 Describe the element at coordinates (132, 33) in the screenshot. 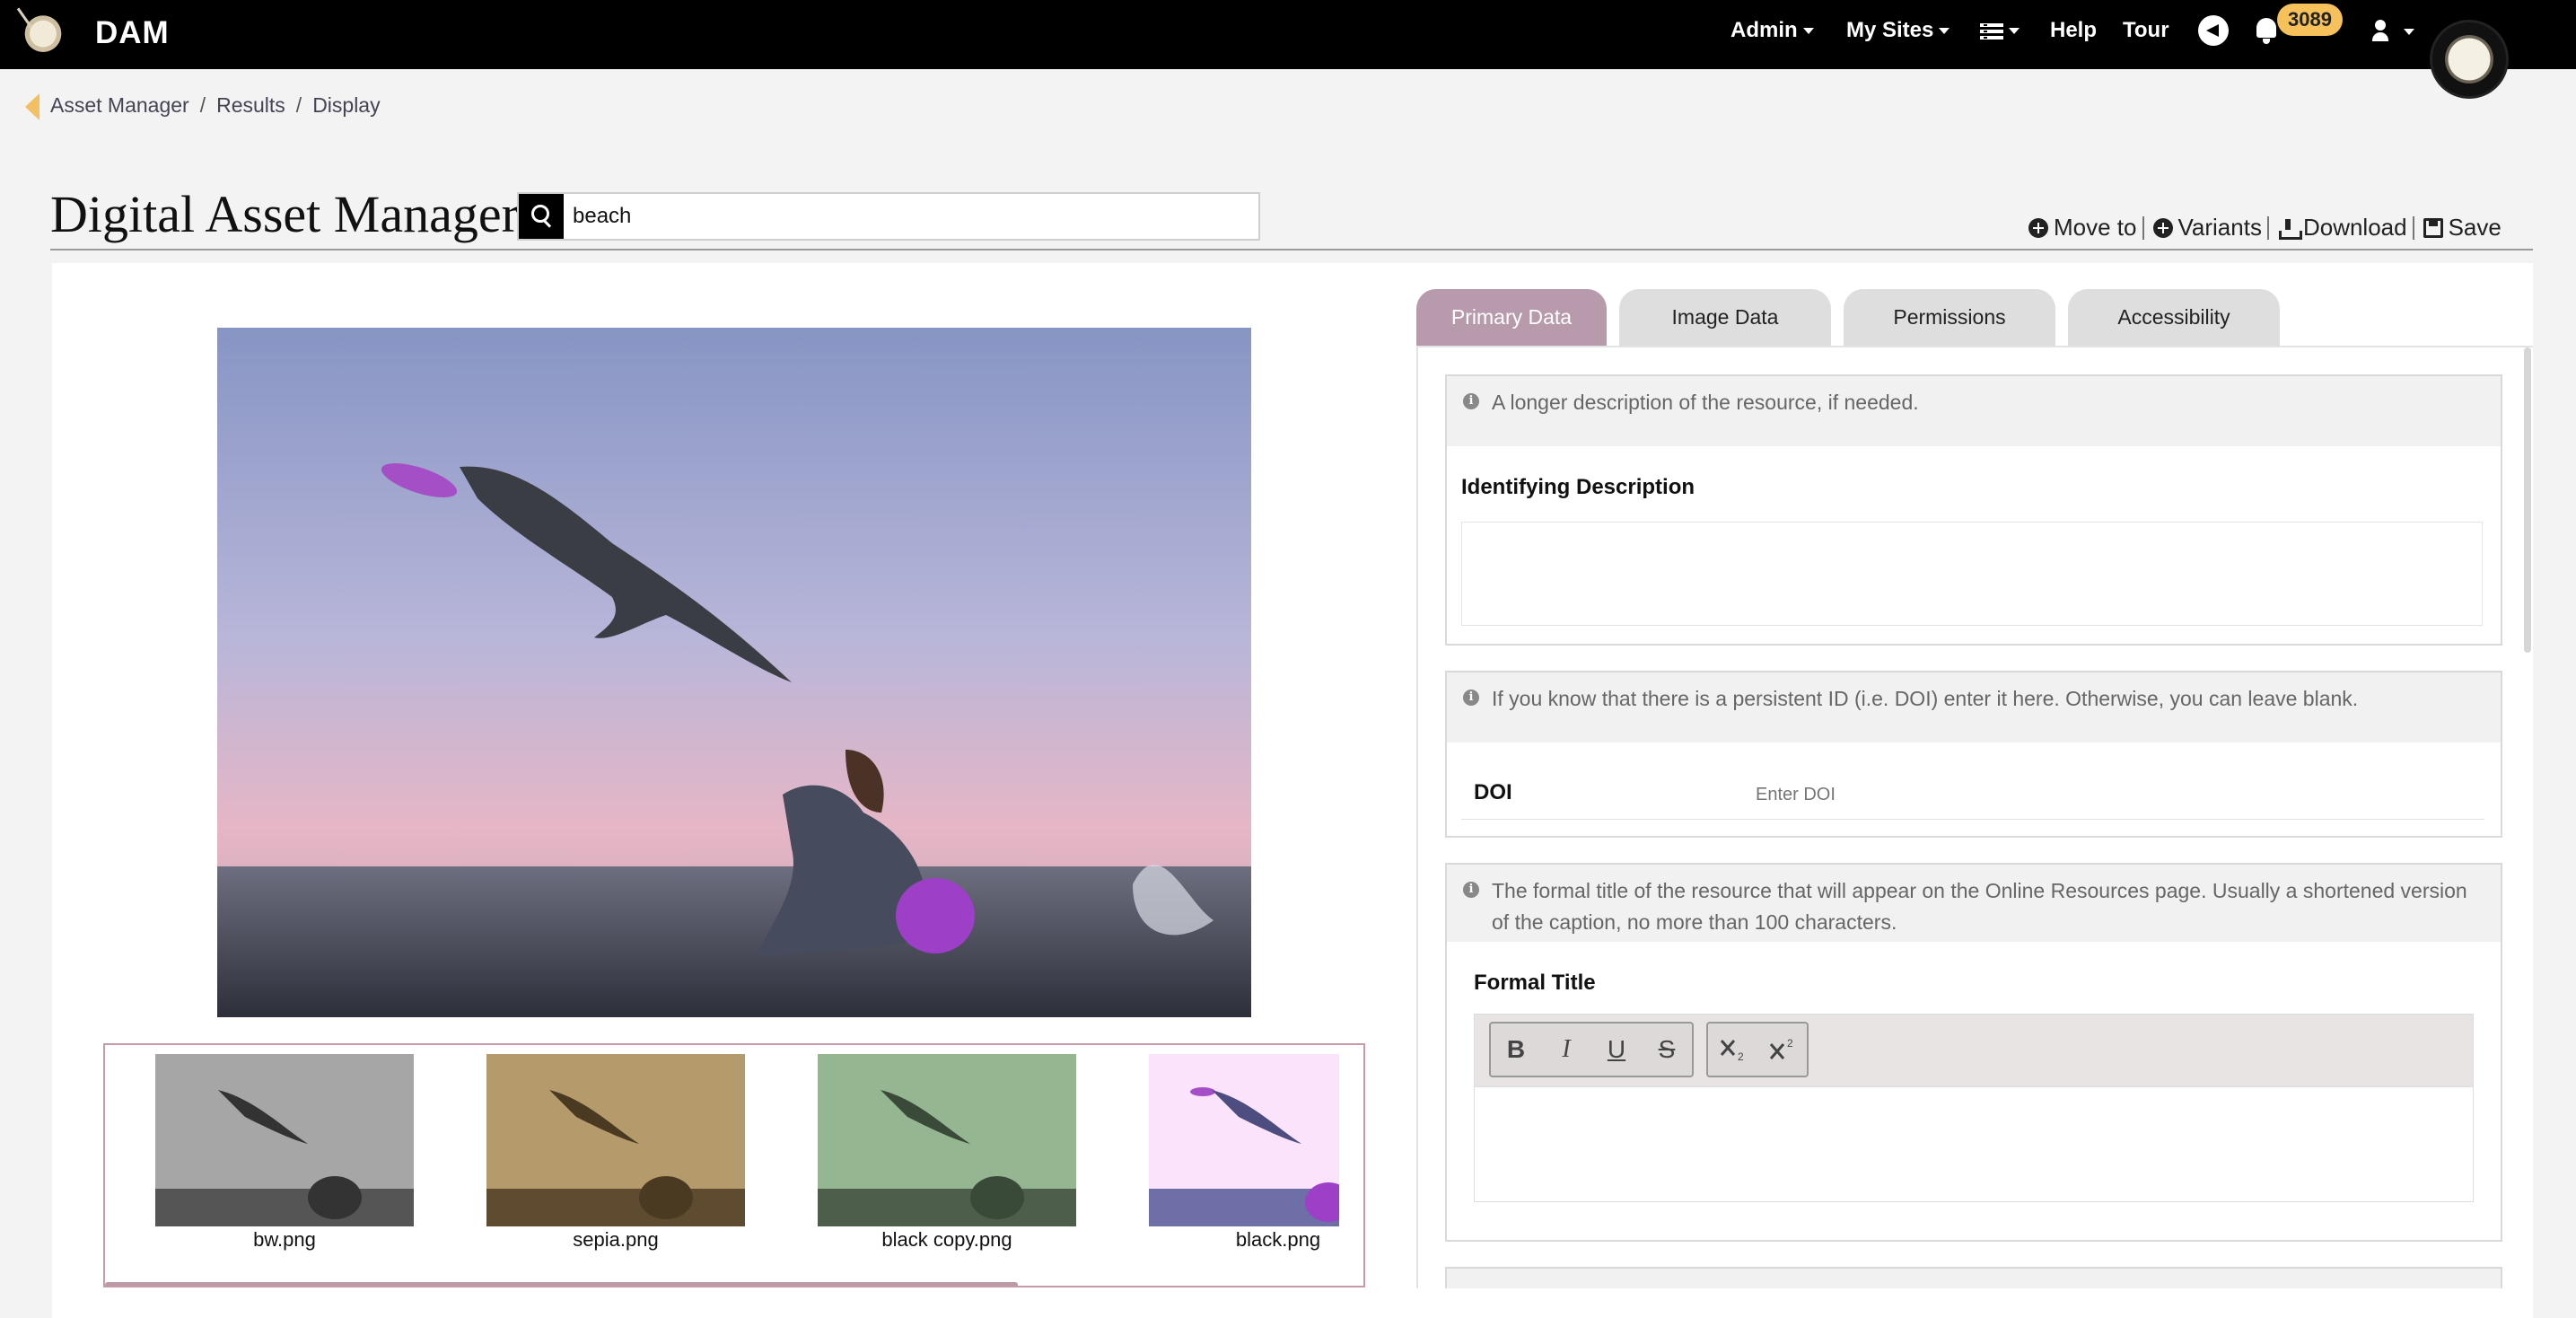

I see `brand-name: DAM` at that location.